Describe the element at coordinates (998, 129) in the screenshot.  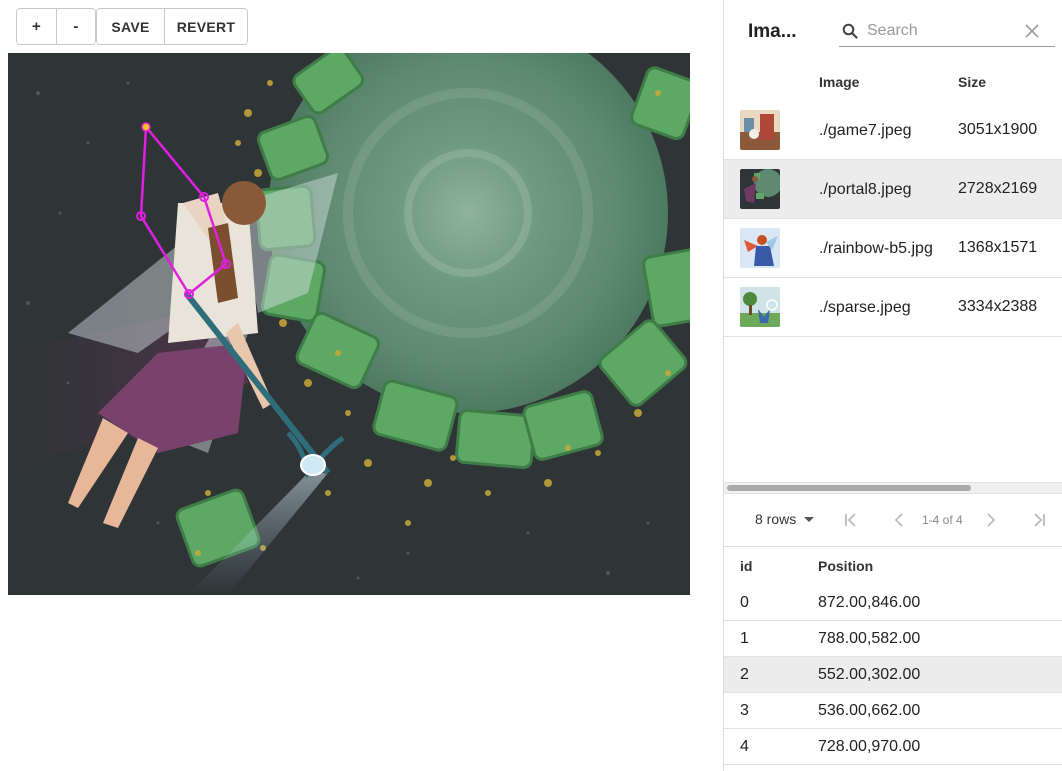
I see `image-size: 3051x1900` at that location.